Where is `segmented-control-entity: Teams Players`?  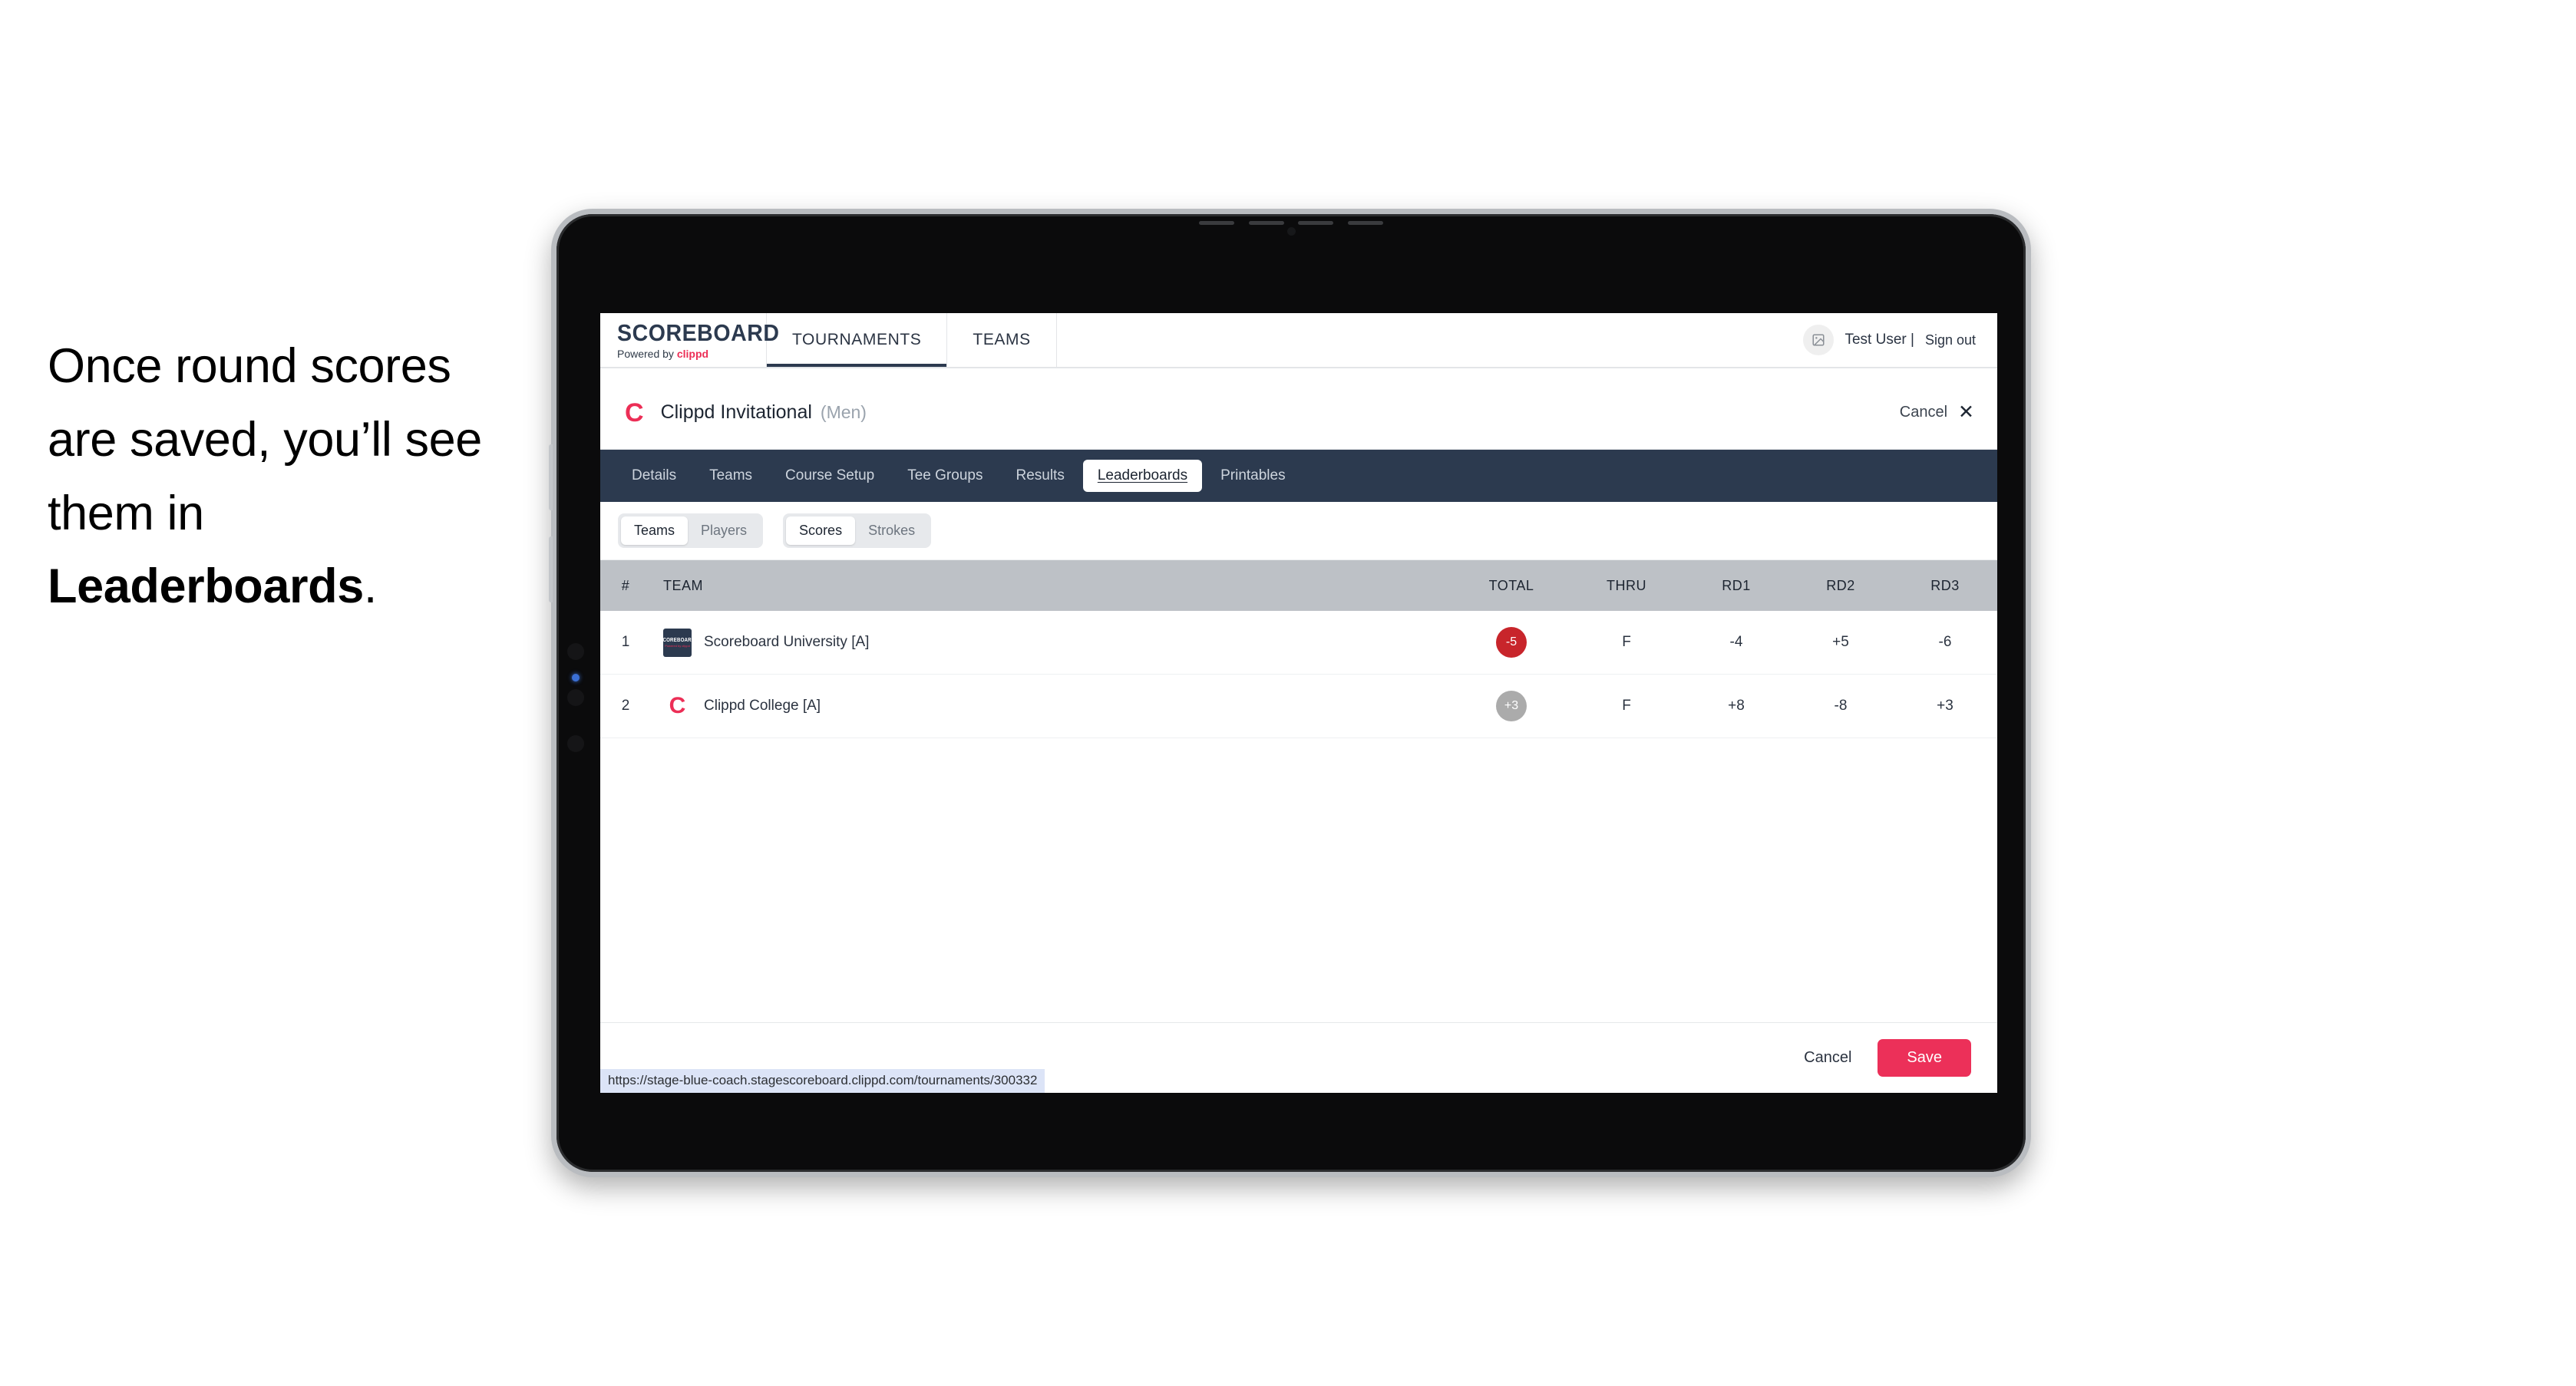 segmented-control-entity: Teams Players is located at coordinates (691, 530).